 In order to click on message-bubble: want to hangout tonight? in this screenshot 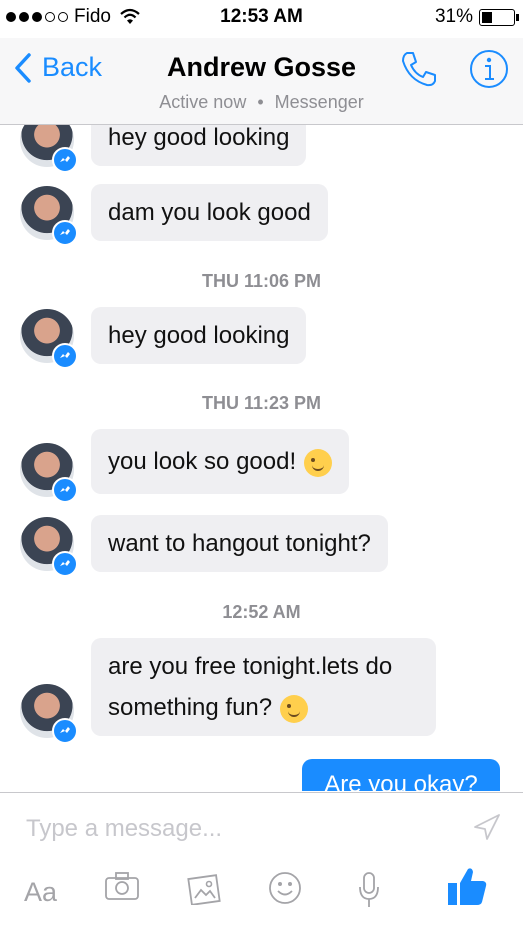, I will do `click(239, 543)`.